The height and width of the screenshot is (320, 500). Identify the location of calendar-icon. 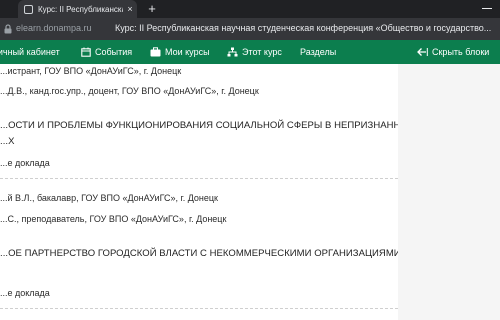
(86, 52).